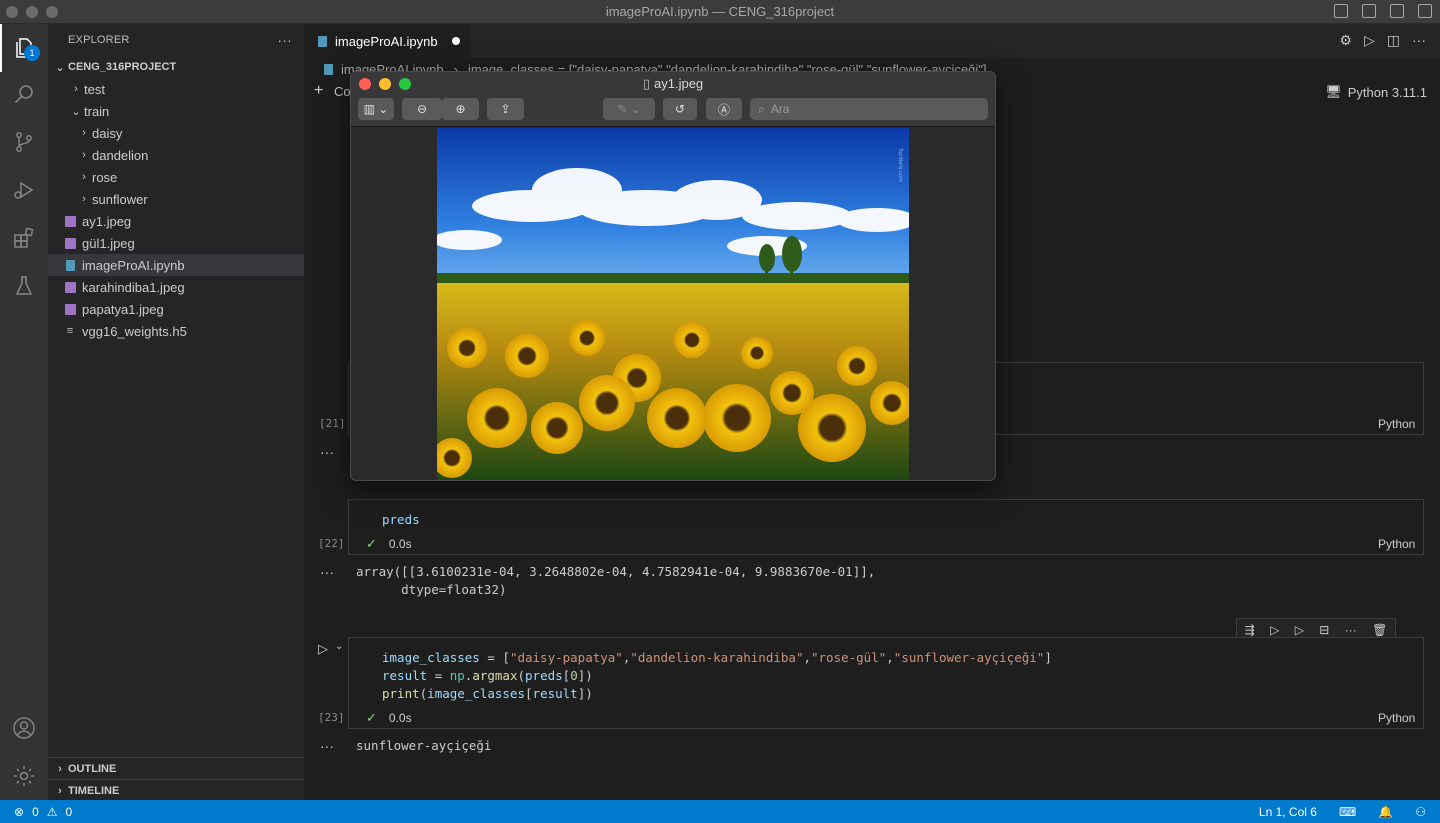 The image size is (1440, 823). Describe the element at coordinates (1288, 812) in the screenshot. I see `cursor-position: Ln 1, Col 6` at that location.